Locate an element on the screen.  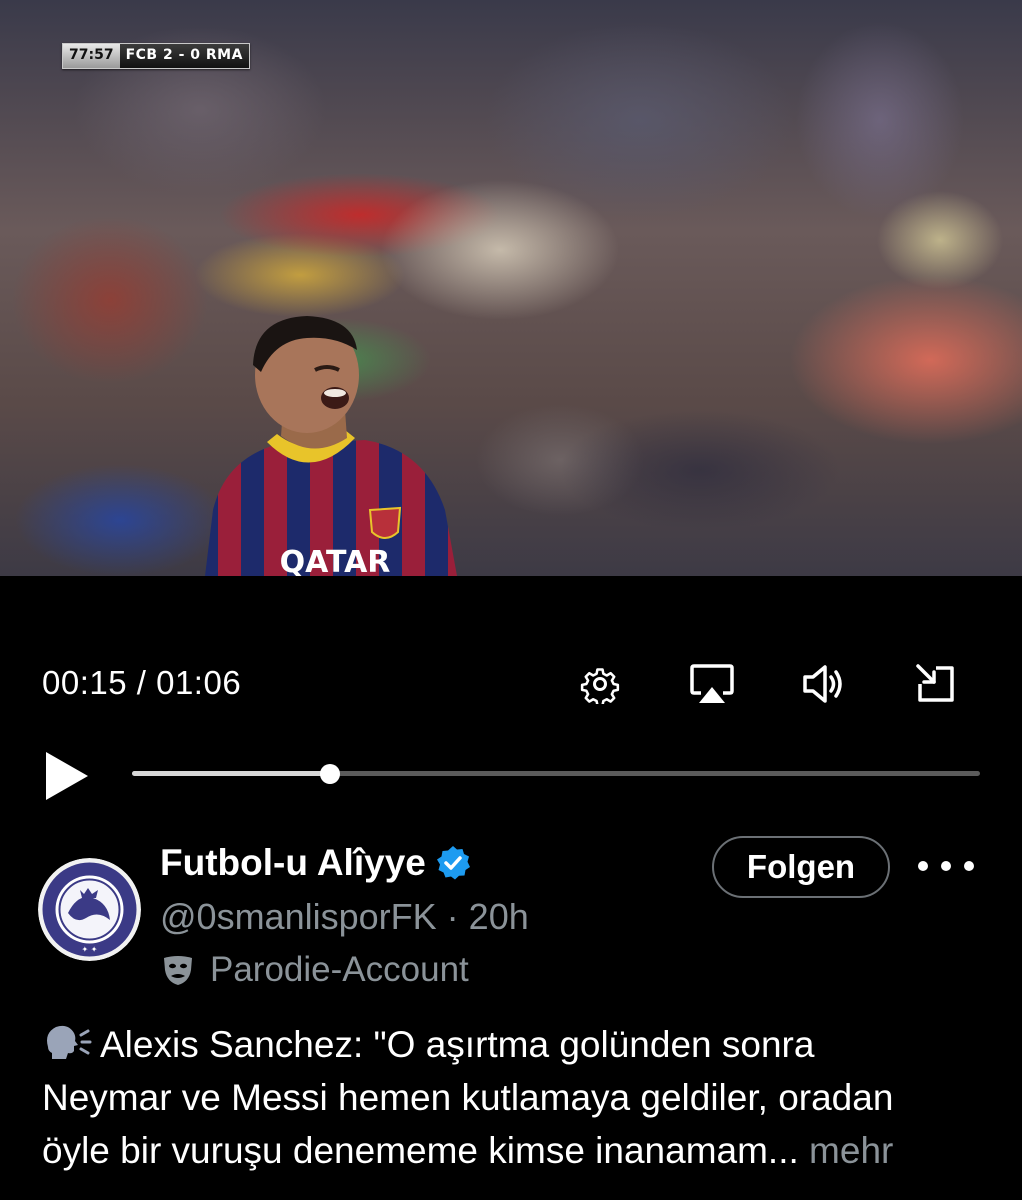
play-icon is located at coordinates (67, 776).